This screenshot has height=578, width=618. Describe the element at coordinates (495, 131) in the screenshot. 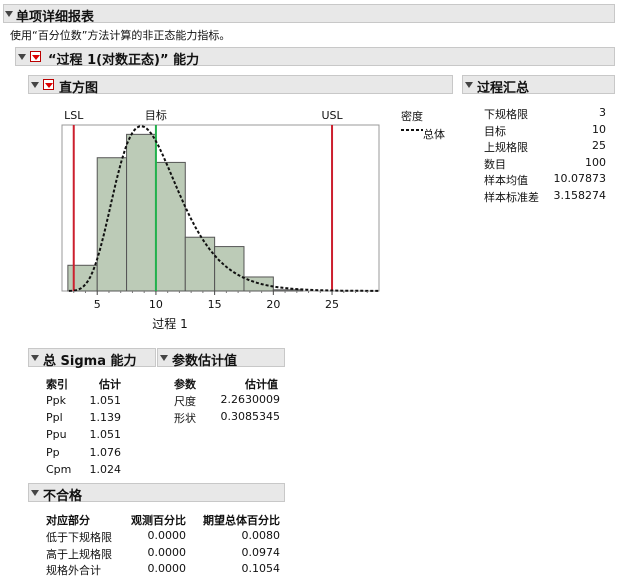

I see `summary-row-label: 目标` at that location.